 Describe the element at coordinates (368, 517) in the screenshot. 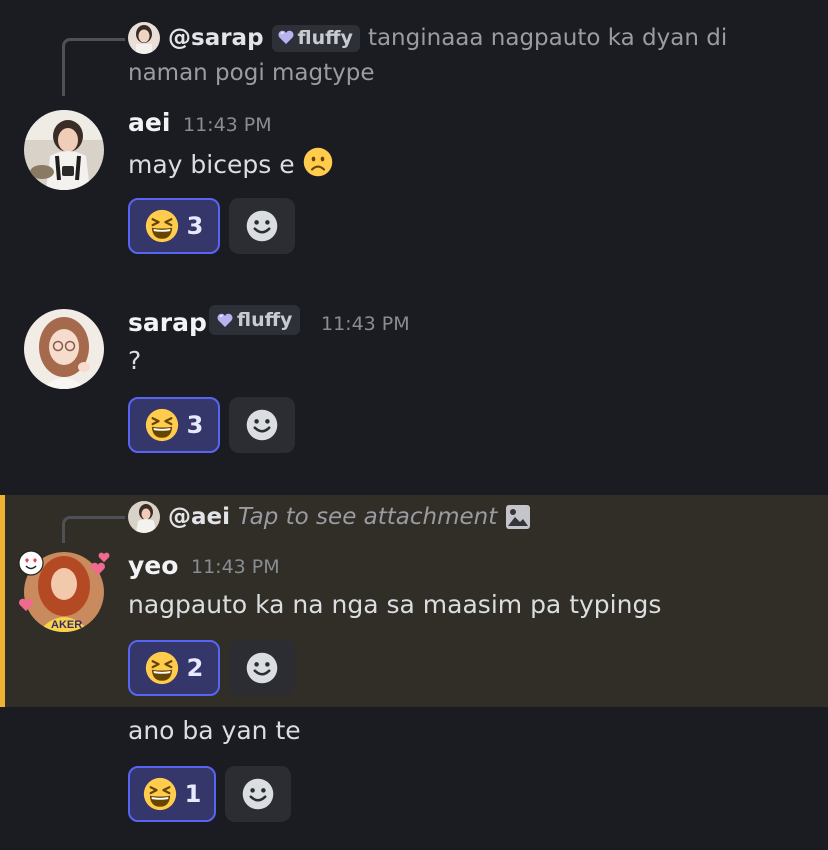

I see `reply-text: Tap to see attachment` at that location.